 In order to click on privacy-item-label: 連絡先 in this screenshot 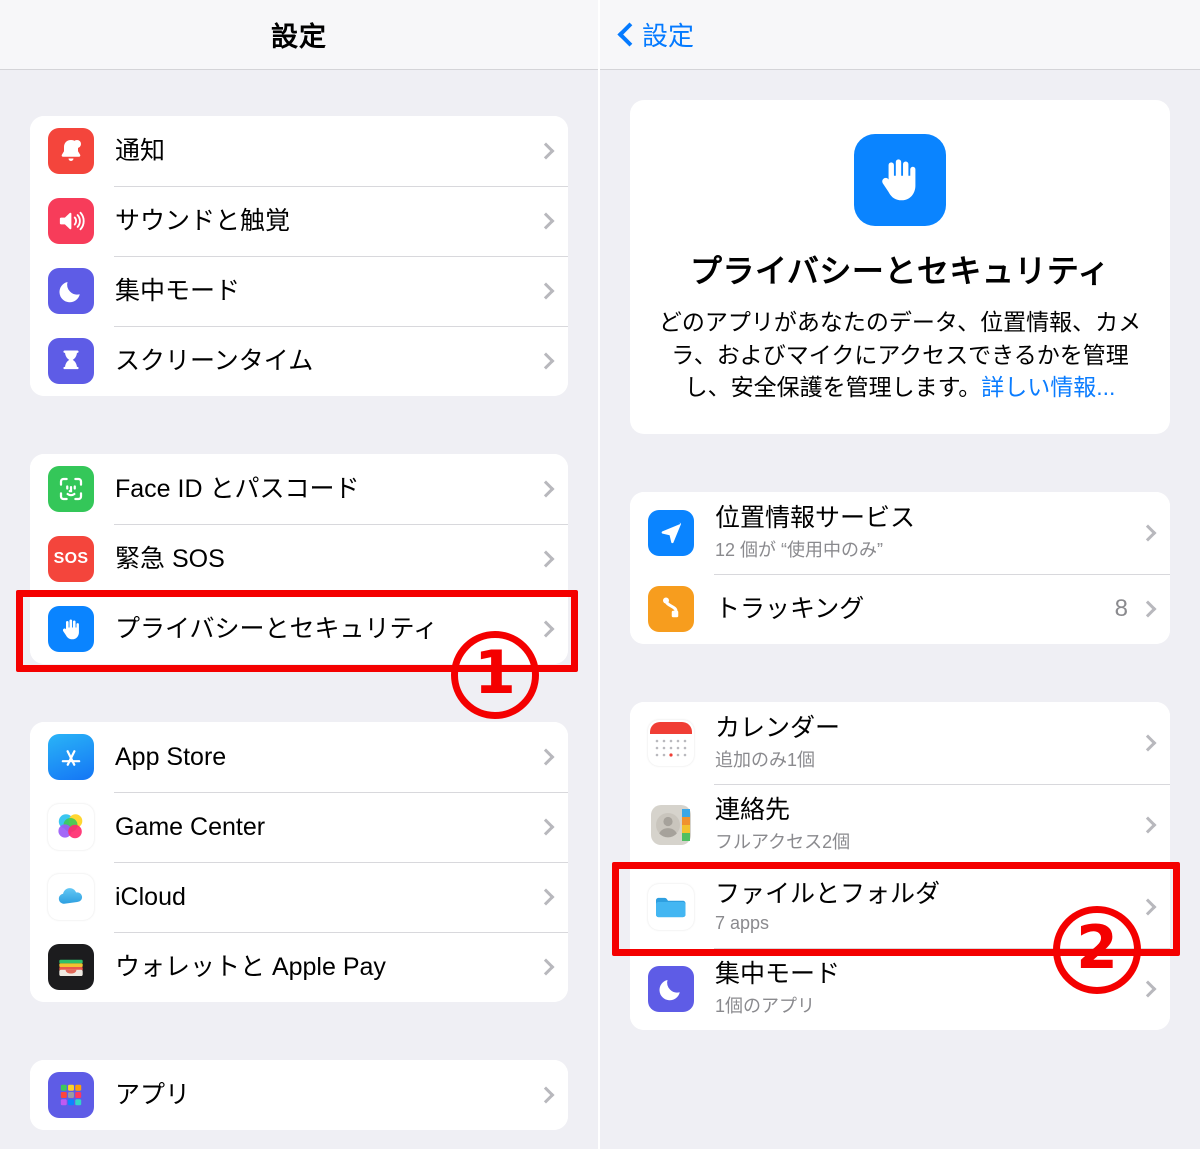, I will do `click(753, 809)`.